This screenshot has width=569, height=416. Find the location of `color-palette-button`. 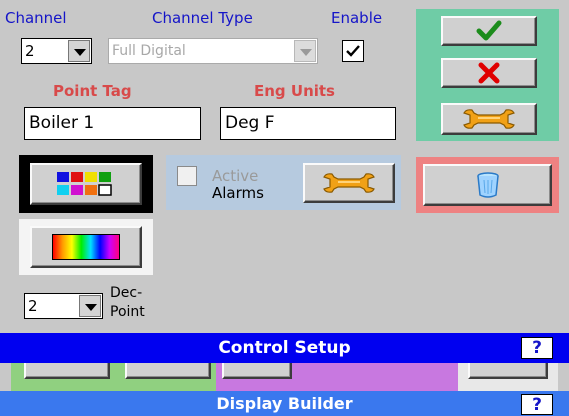

color-palette-button is located at coordinates (86, 184).